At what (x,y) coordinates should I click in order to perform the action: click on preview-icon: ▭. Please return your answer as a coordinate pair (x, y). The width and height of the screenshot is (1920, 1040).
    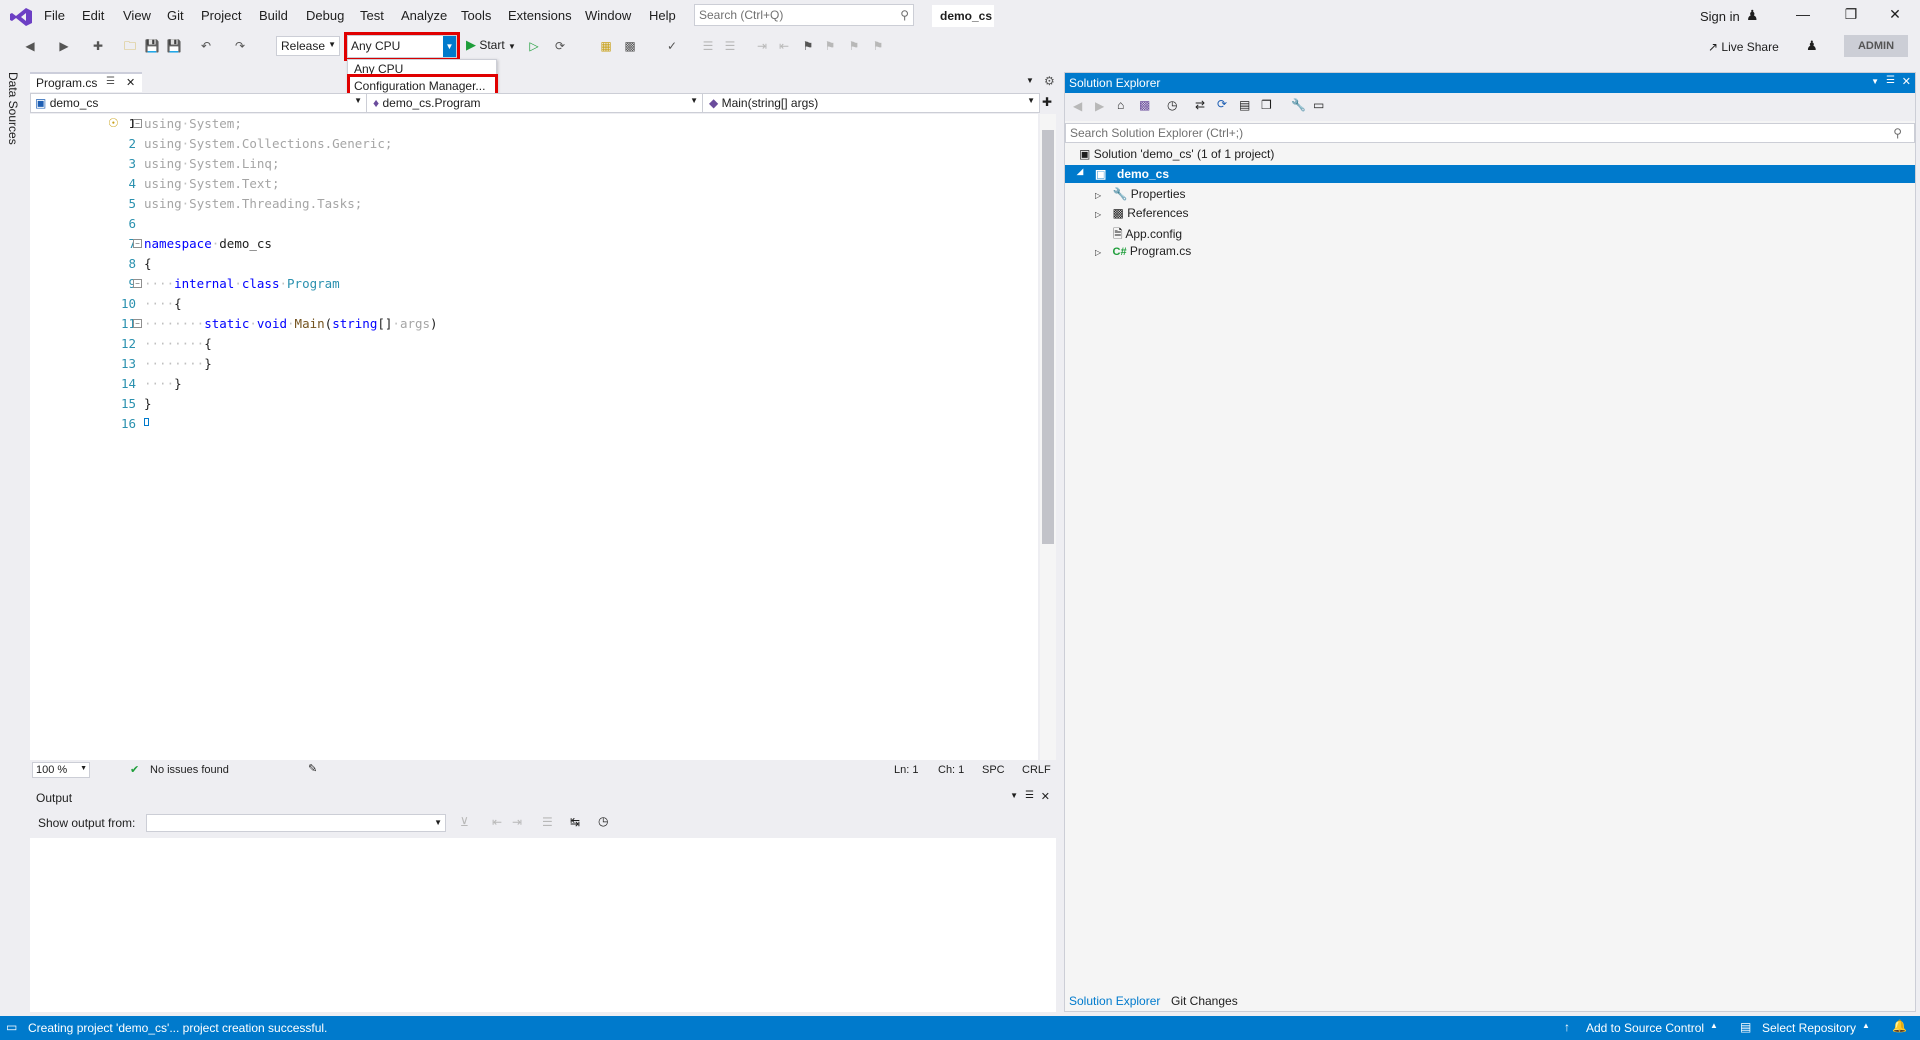
    Looking at the image, I should click on (1318, 105).